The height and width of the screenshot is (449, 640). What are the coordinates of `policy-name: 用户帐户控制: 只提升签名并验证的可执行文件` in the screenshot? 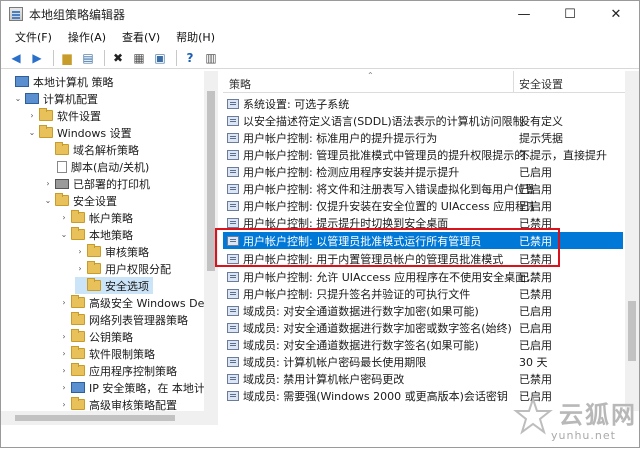 It's located at (357, 294).